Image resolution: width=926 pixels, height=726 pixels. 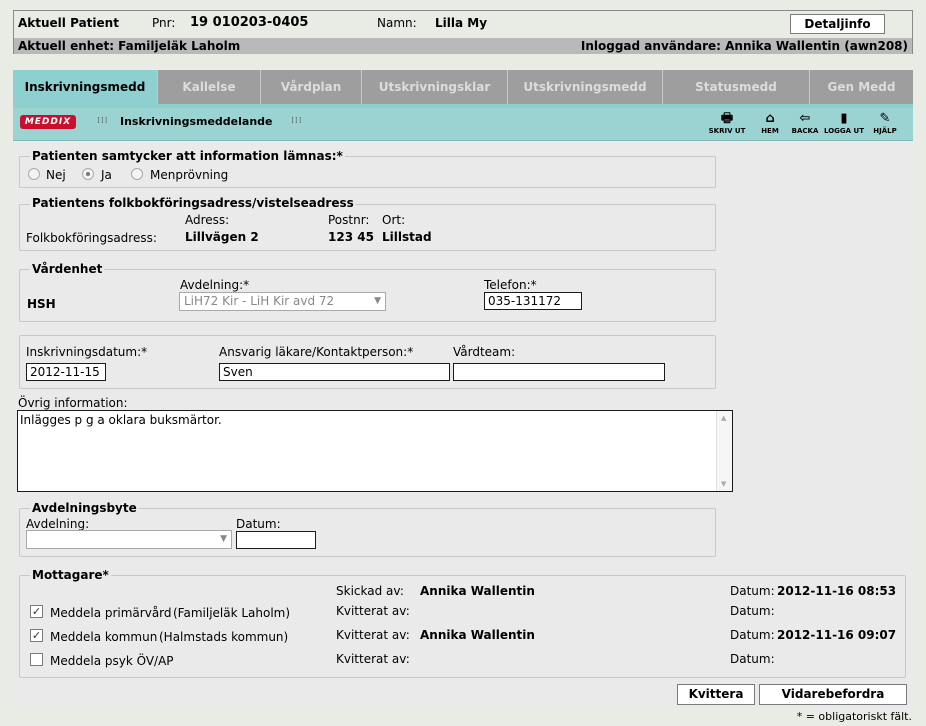 What do you see at coordinates (34, 174) in the screenshot?
I see `consent-radio-nej` at bounding box center [34, 174].